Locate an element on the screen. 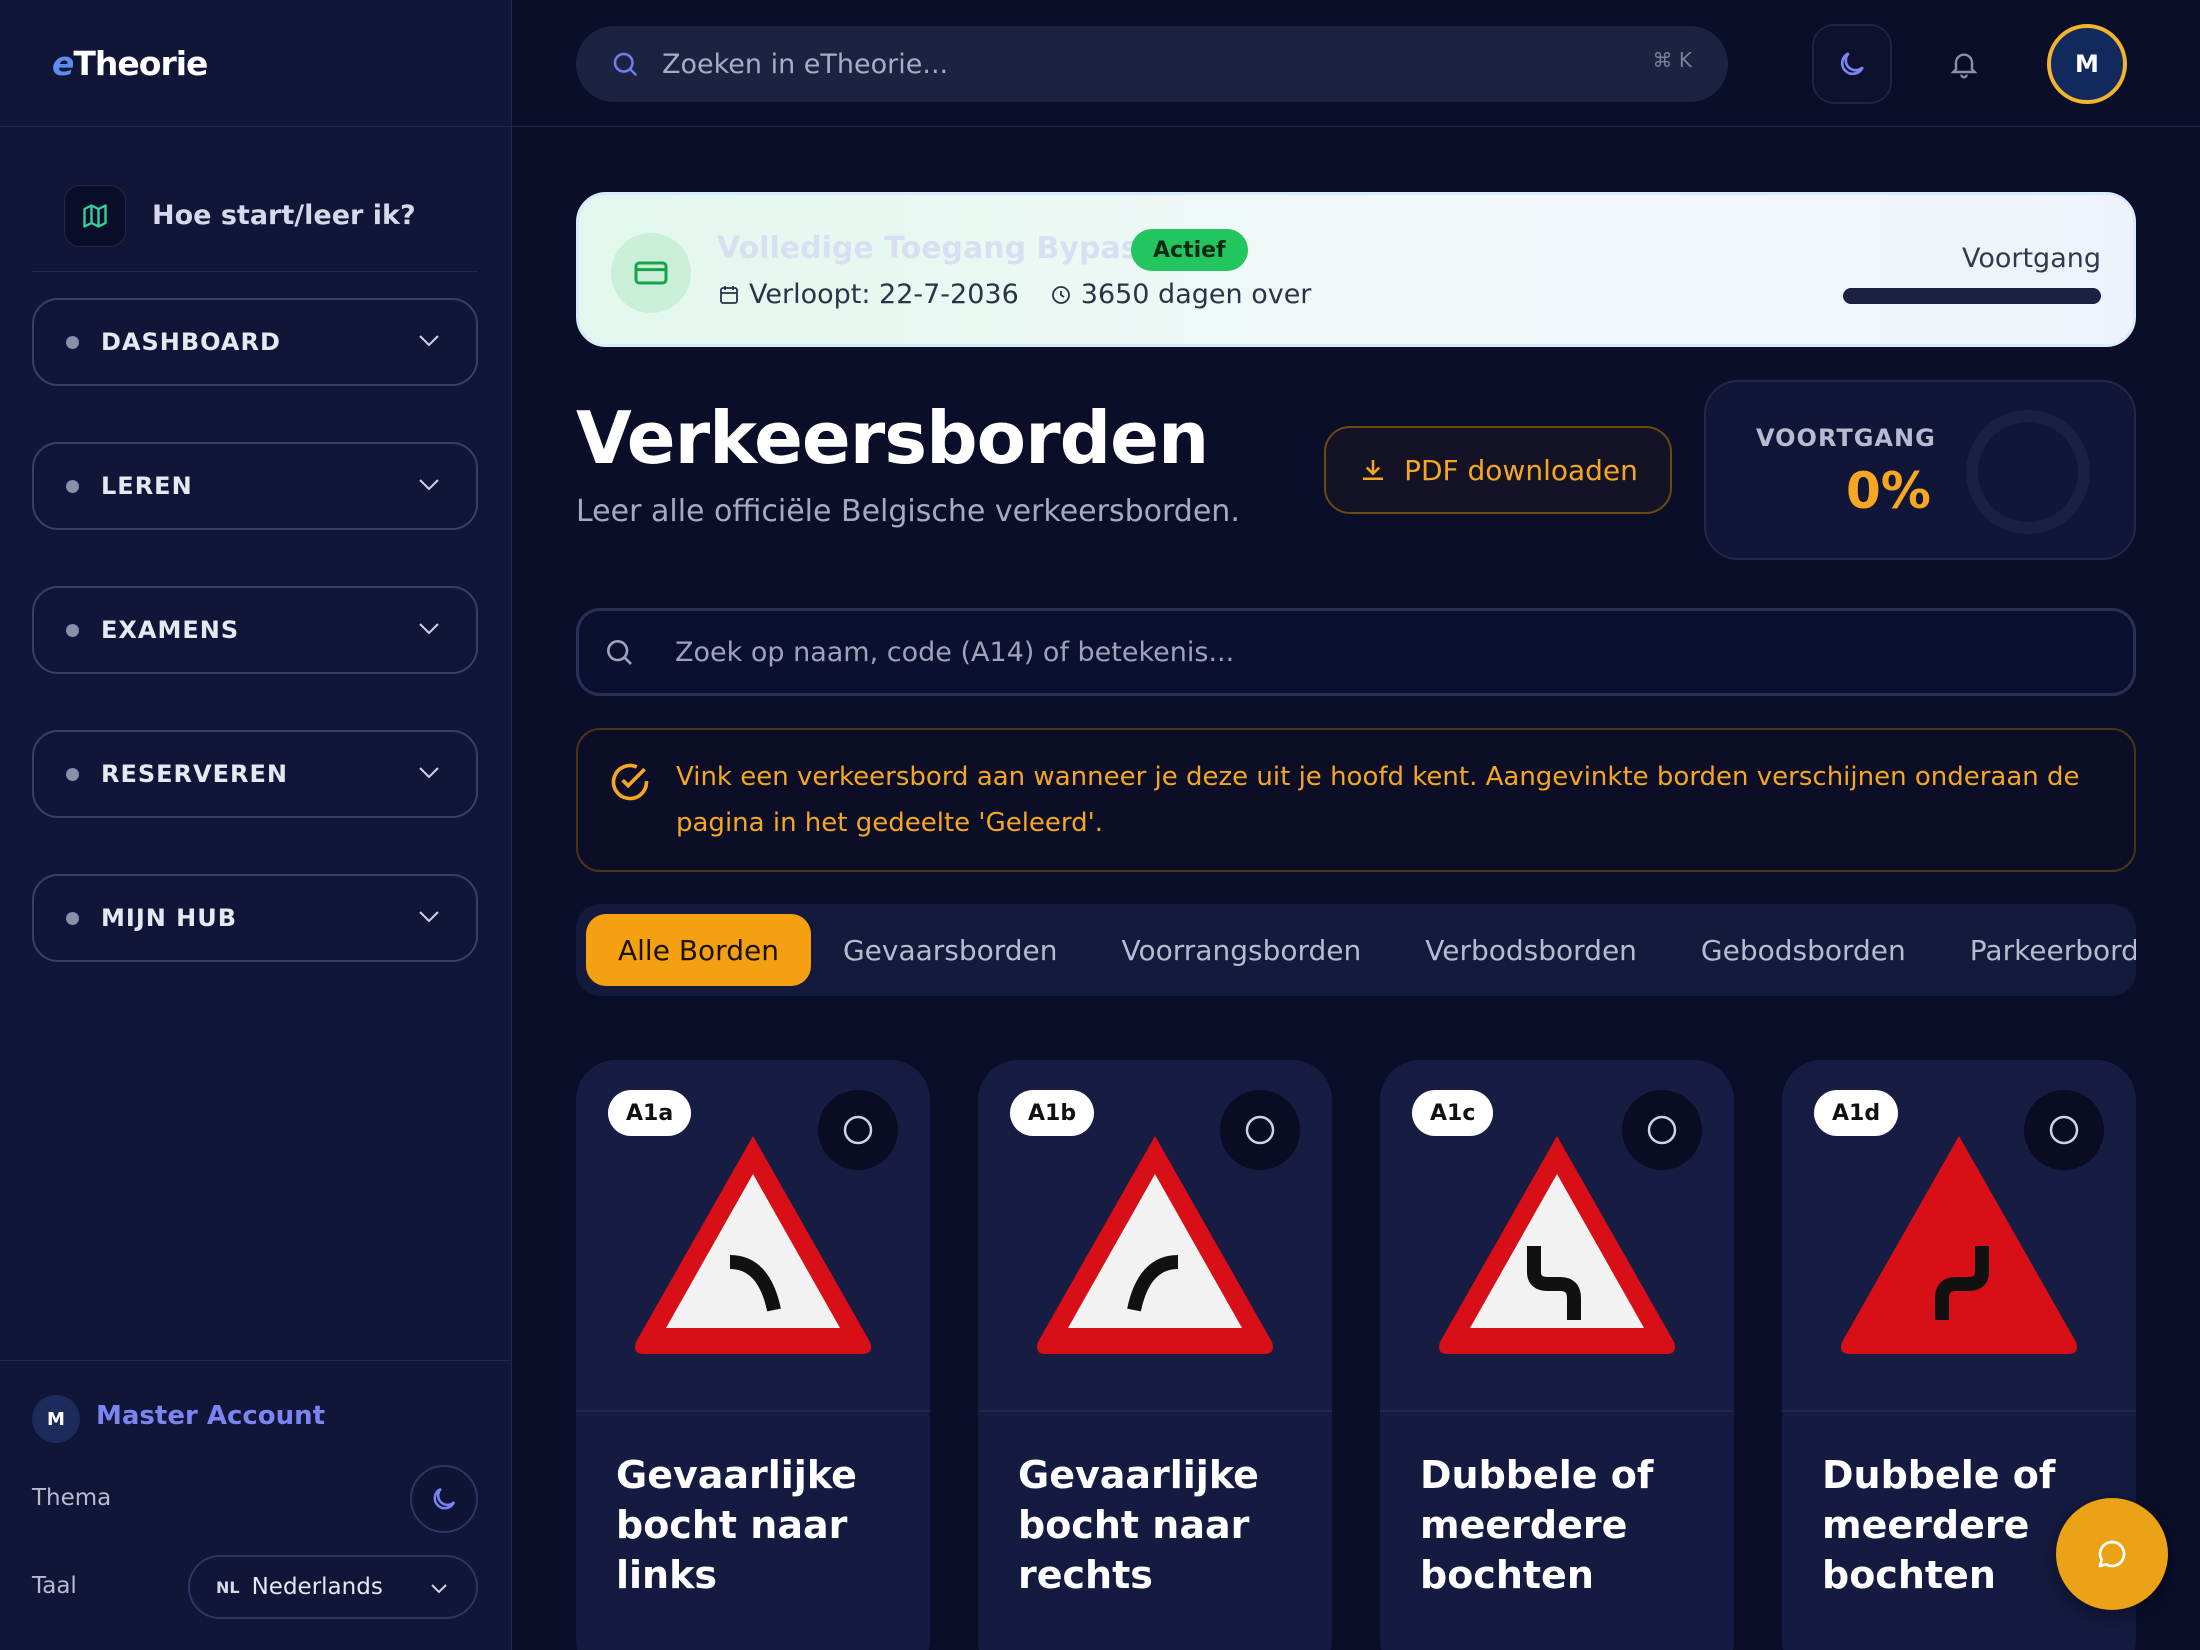  search-shortcut: ⌘ K is located at coordinates (1672, 60).